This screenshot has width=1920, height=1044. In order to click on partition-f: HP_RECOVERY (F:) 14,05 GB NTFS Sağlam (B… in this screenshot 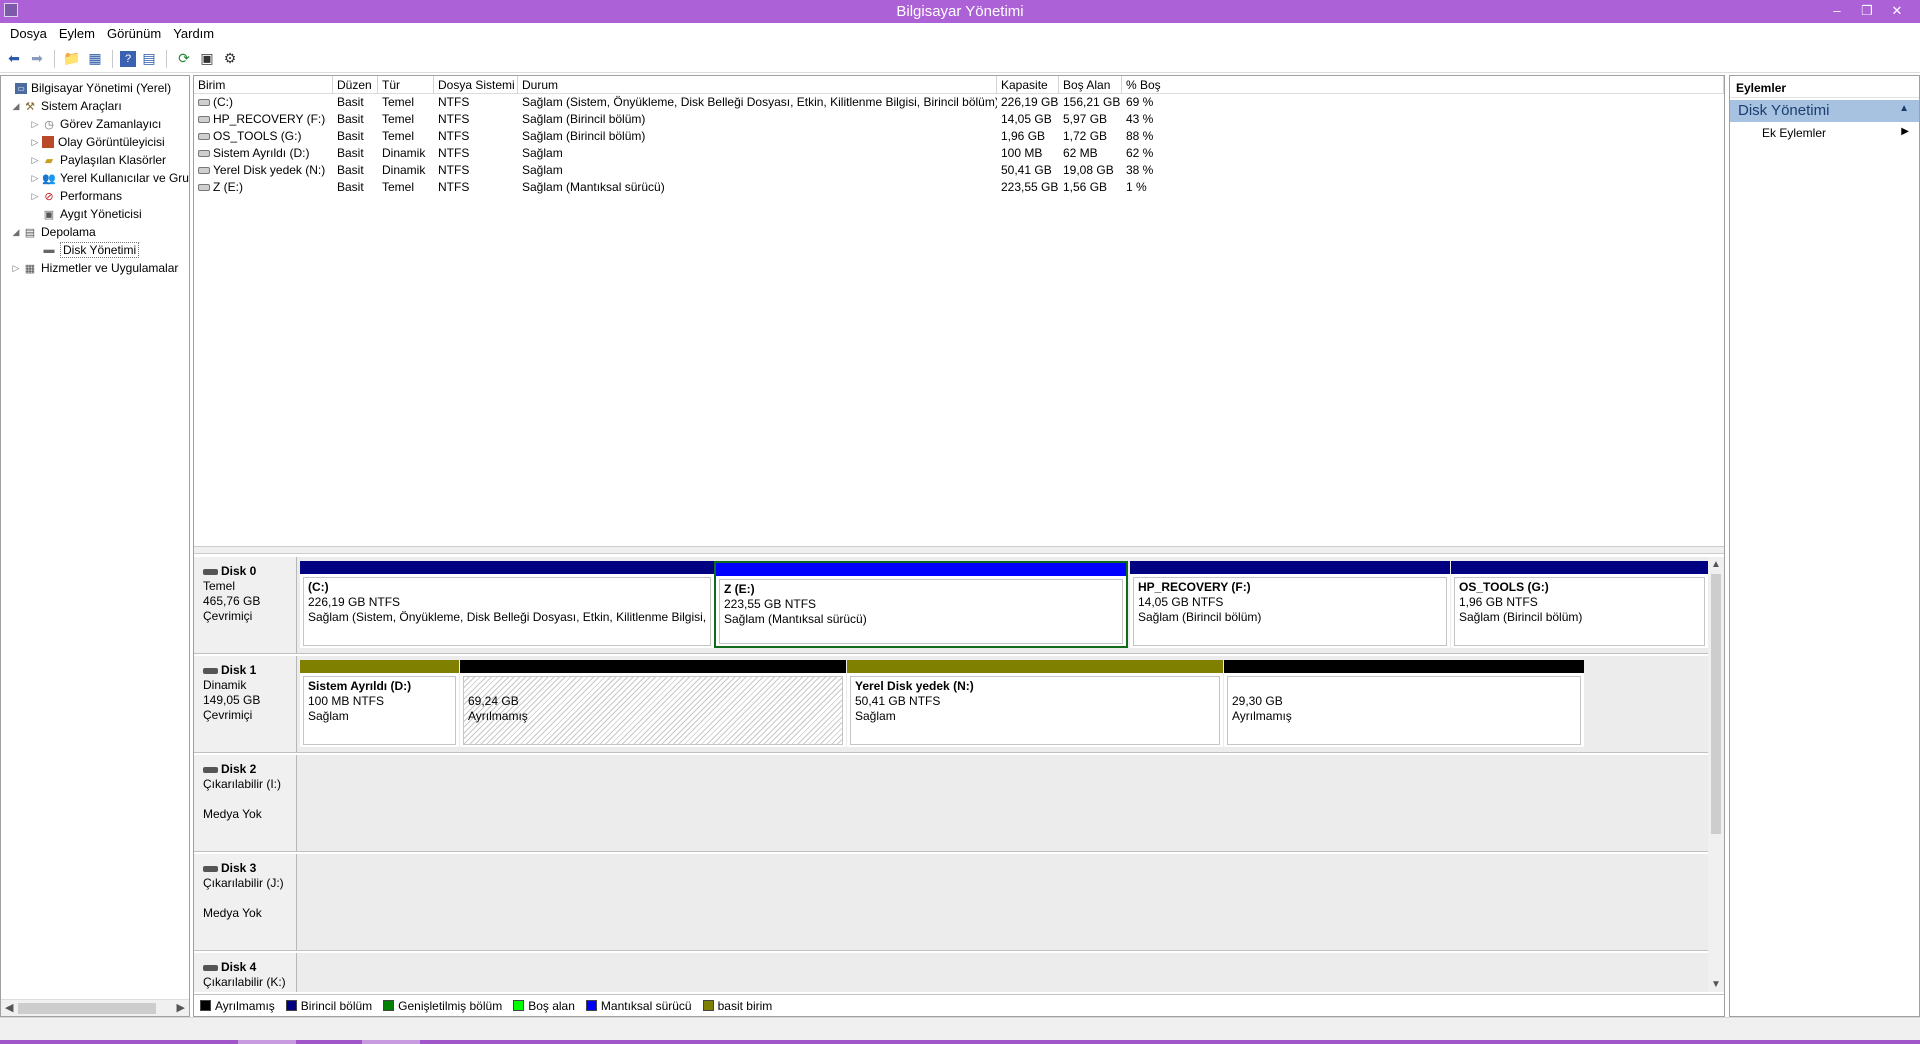, I will do `click(1290, 604)`.